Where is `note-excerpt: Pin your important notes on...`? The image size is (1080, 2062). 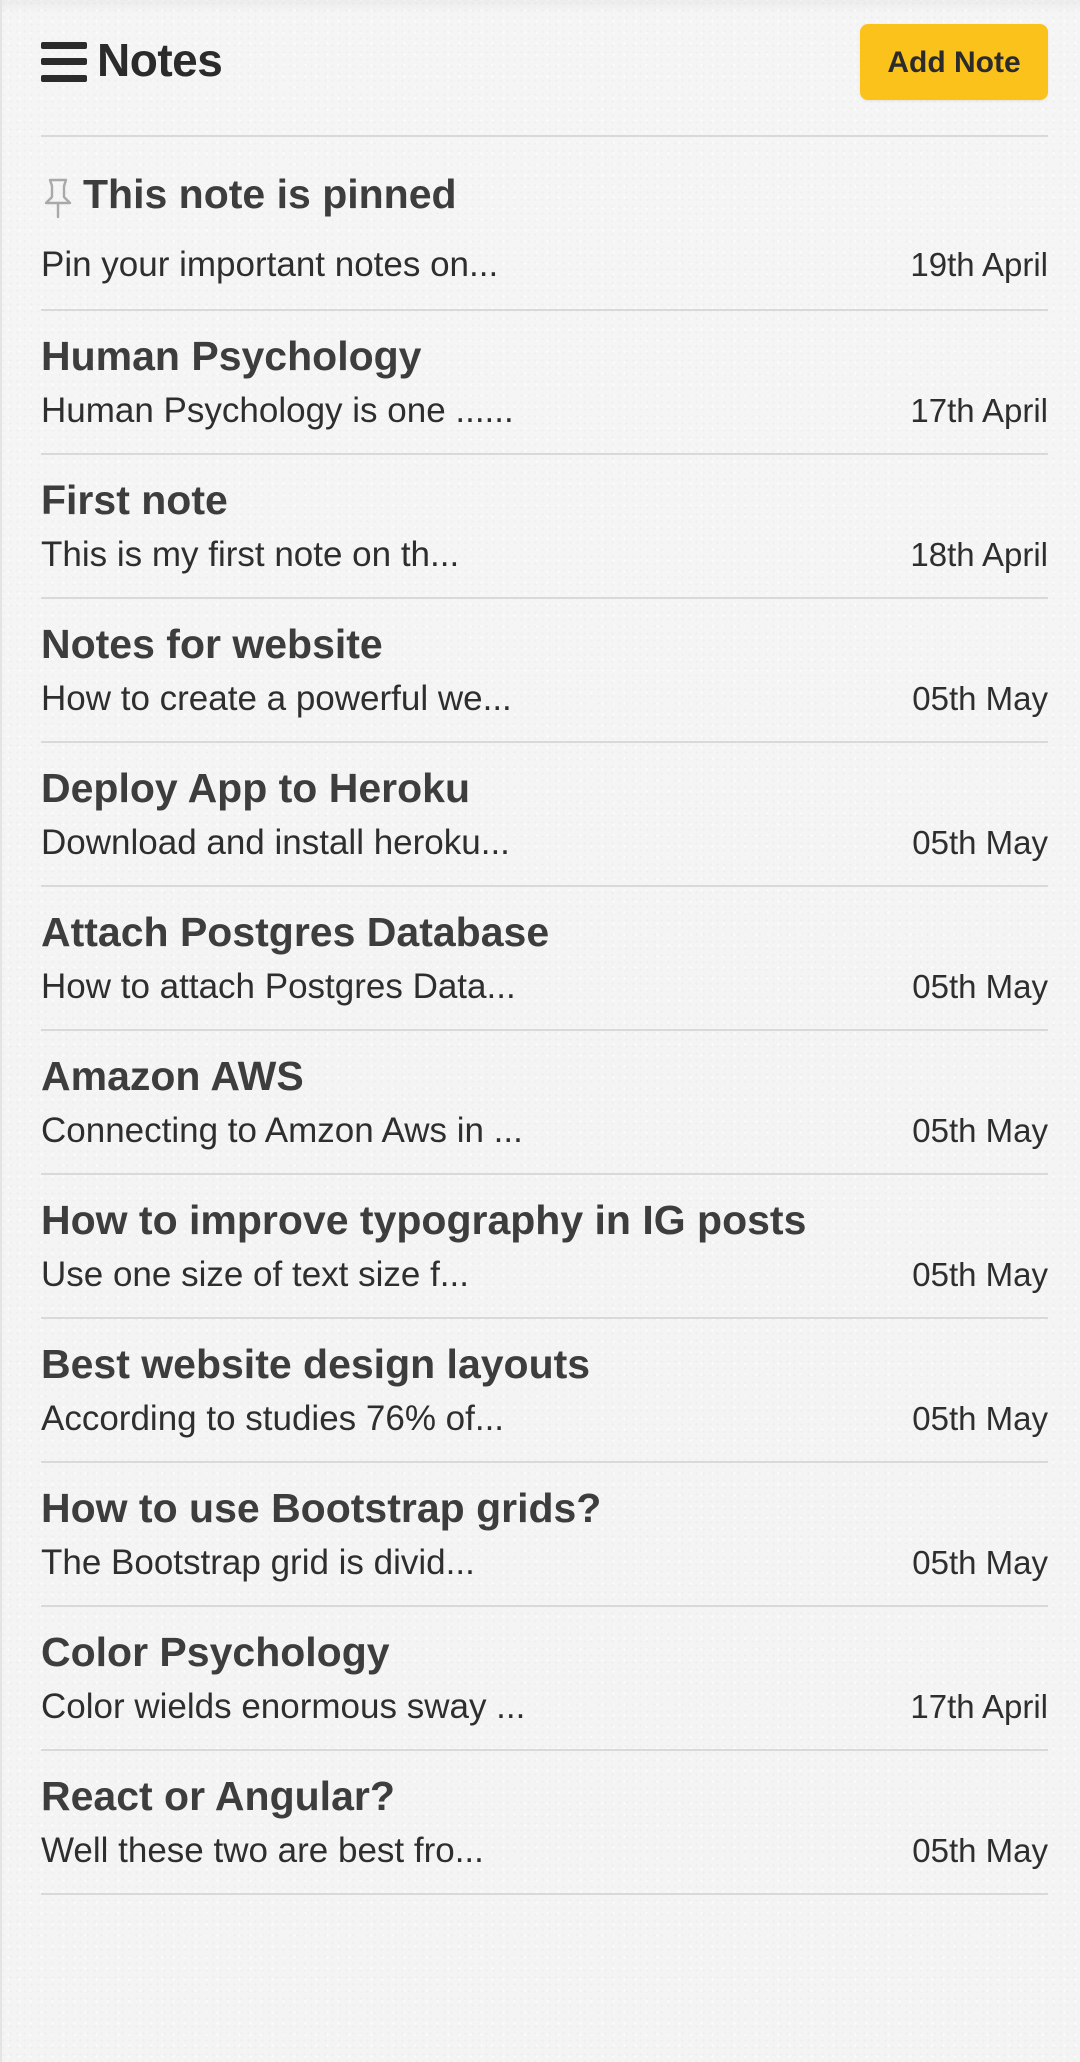 note-excerpt: Pin your important notes on... is located at coordinates (270, 264).